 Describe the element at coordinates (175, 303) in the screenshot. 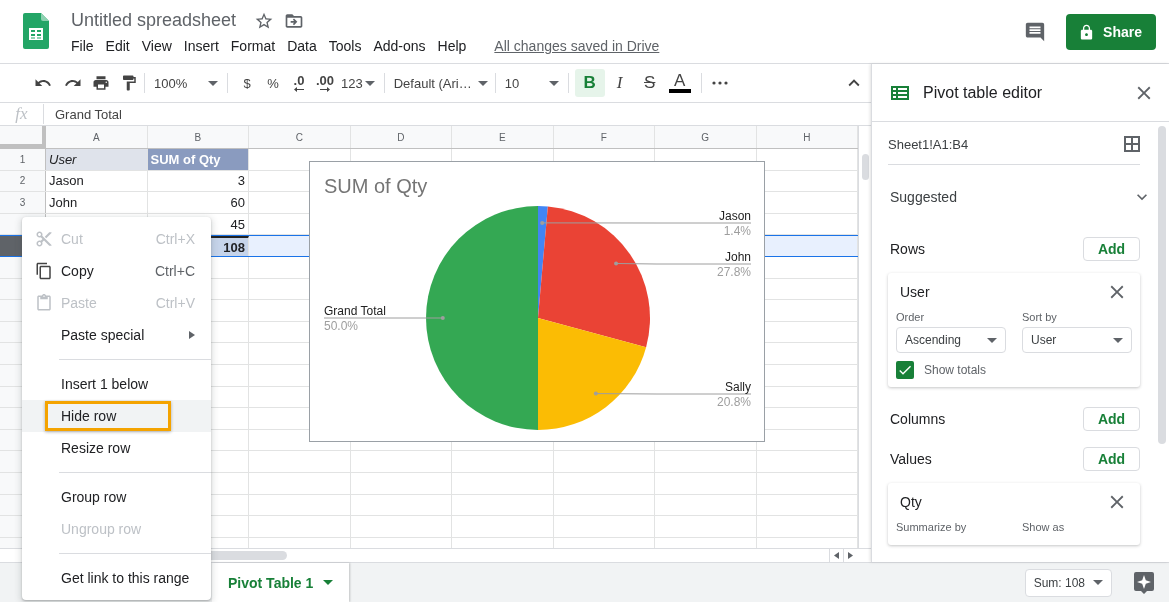

I see `shortcut-label: Ctrl+V` at that location.